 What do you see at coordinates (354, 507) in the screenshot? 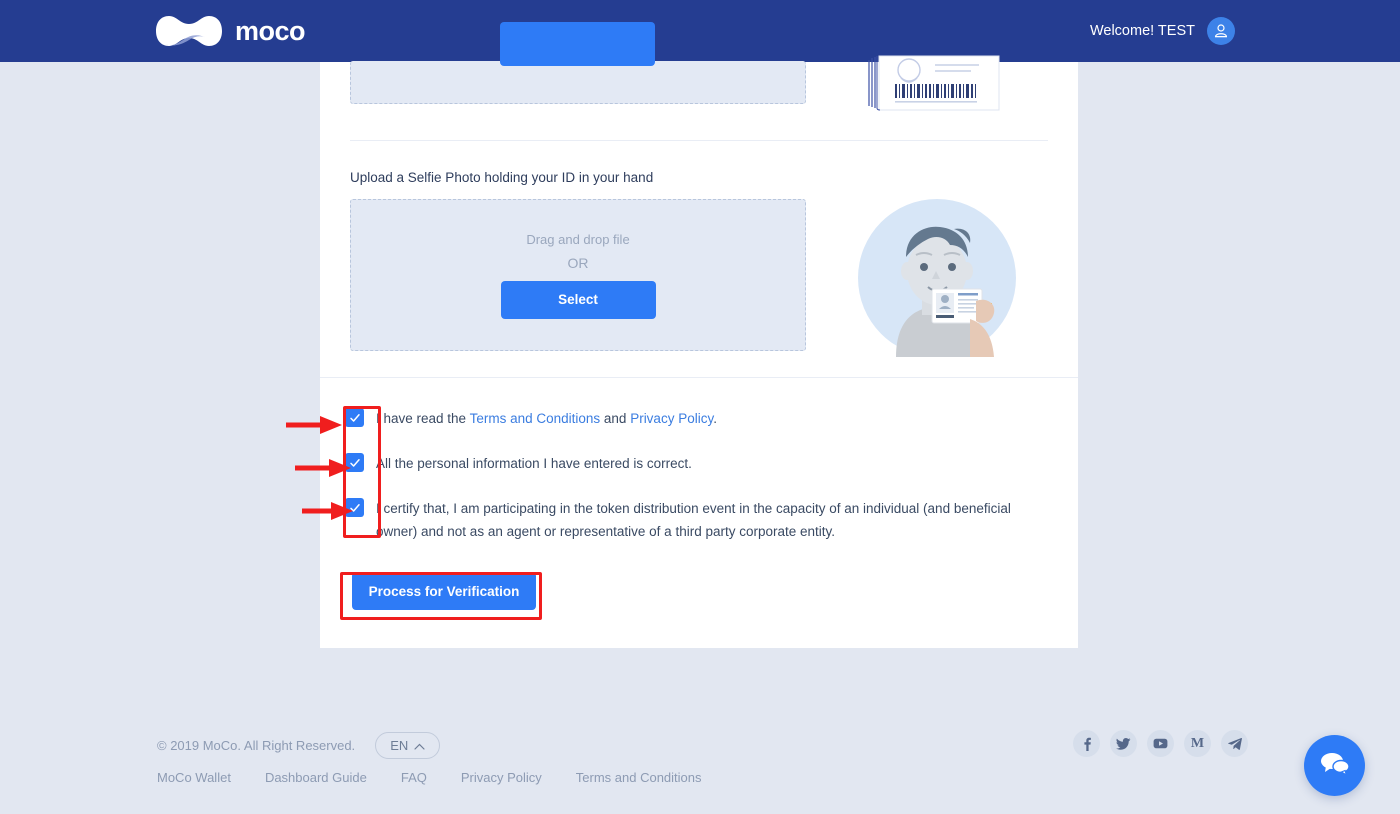
I see `consent-checkbox-certify` at bounding box center [354, 507].